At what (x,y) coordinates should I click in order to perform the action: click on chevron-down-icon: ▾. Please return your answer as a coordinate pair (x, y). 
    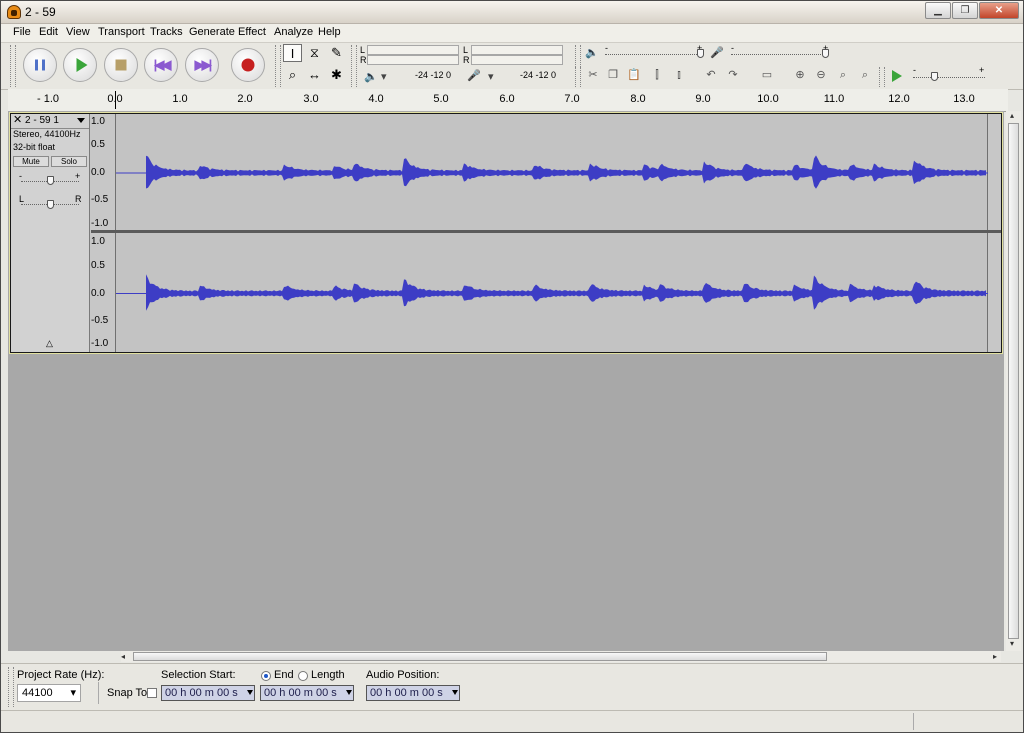
    Looking at the image, I should click on (73, 693).